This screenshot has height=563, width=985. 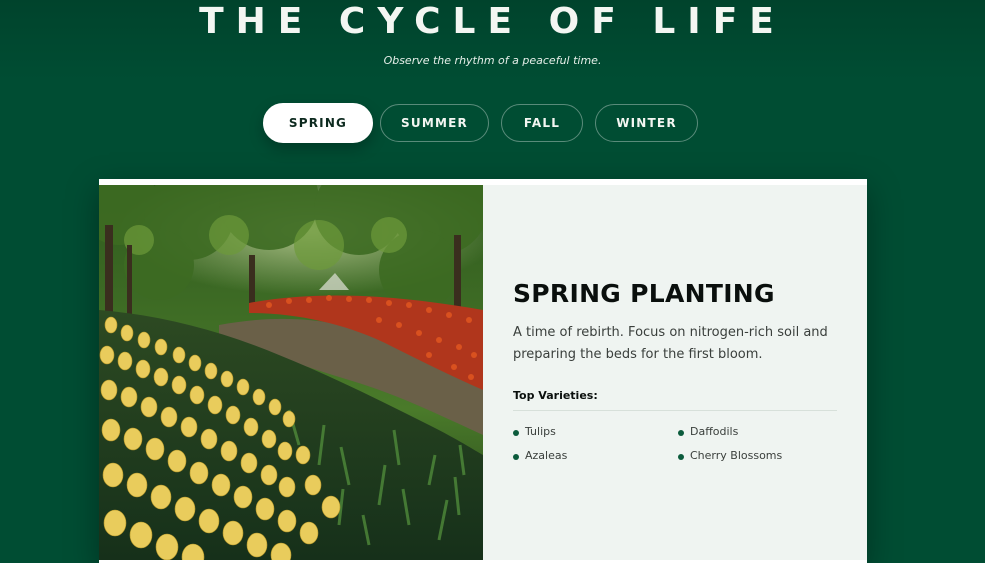 What do you see at coordinates (644, 293) in the screenshot?
I see `season-heading: SPRING PLANTING` at bounding box center [644, 293].